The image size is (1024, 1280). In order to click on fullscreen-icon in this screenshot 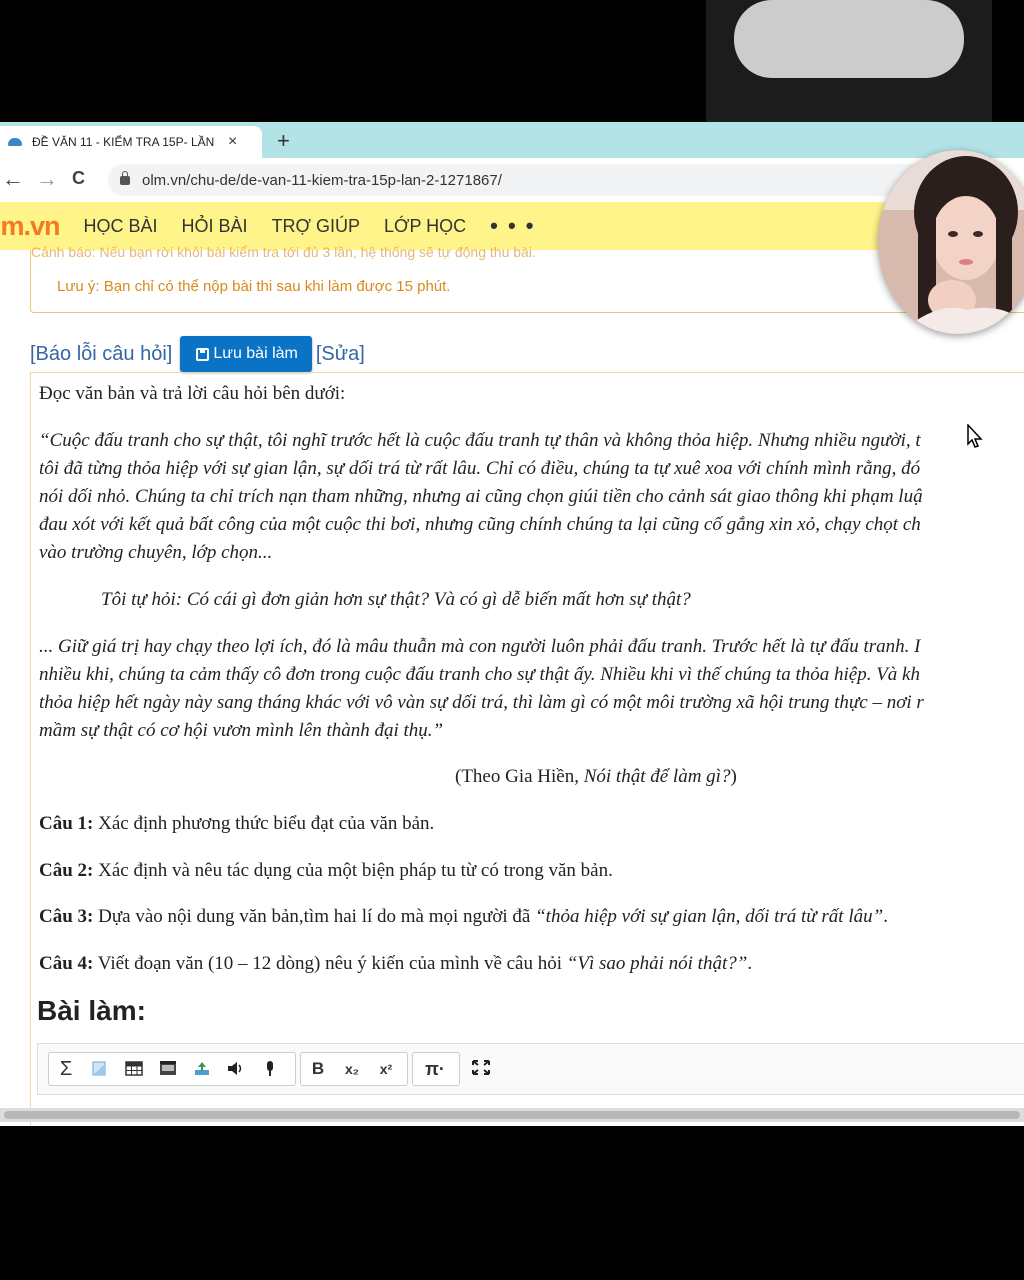, I will do `click(481, 1068)`.